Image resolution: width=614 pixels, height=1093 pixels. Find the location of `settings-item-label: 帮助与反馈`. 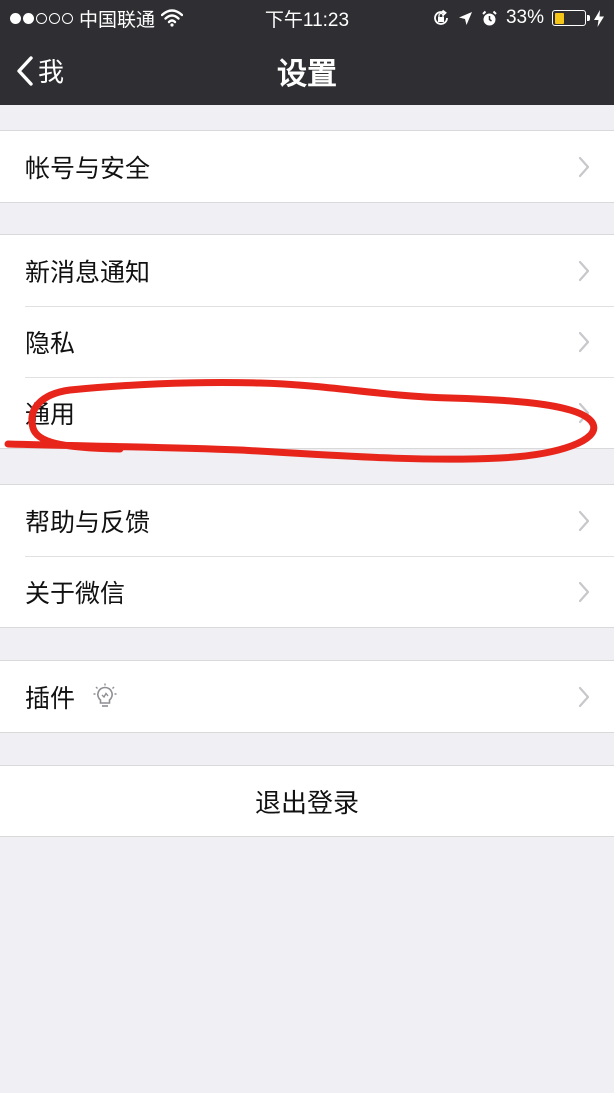

settings-item-label: 帮助与反馈 is located at coordinates (88, 522).